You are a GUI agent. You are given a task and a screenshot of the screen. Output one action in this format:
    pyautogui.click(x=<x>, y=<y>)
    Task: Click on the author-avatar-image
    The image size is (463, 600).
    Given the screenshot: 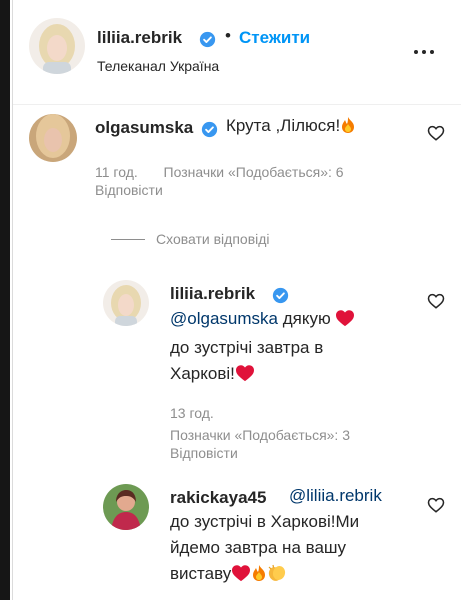 What is the action you would take?
    pyautogui.click(x=57, y=46)
    